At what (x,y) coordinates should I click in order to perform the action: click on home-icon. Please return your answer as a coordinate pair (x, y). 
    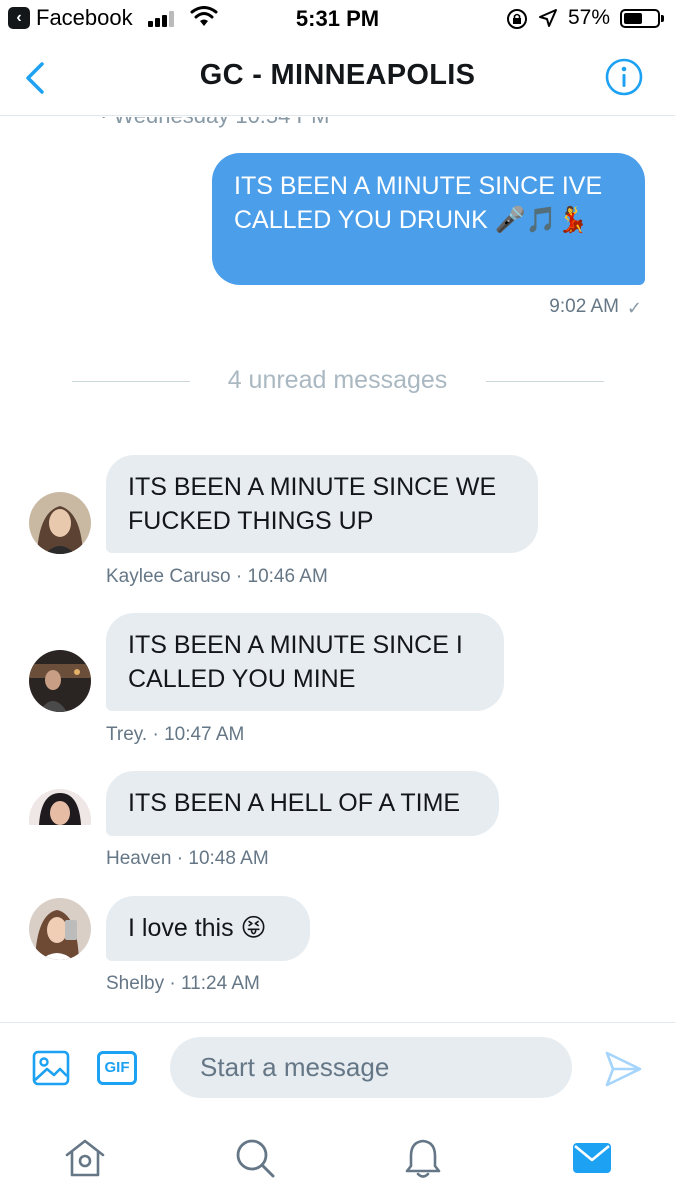
    Looking at the image, I should click on (85, 1158).